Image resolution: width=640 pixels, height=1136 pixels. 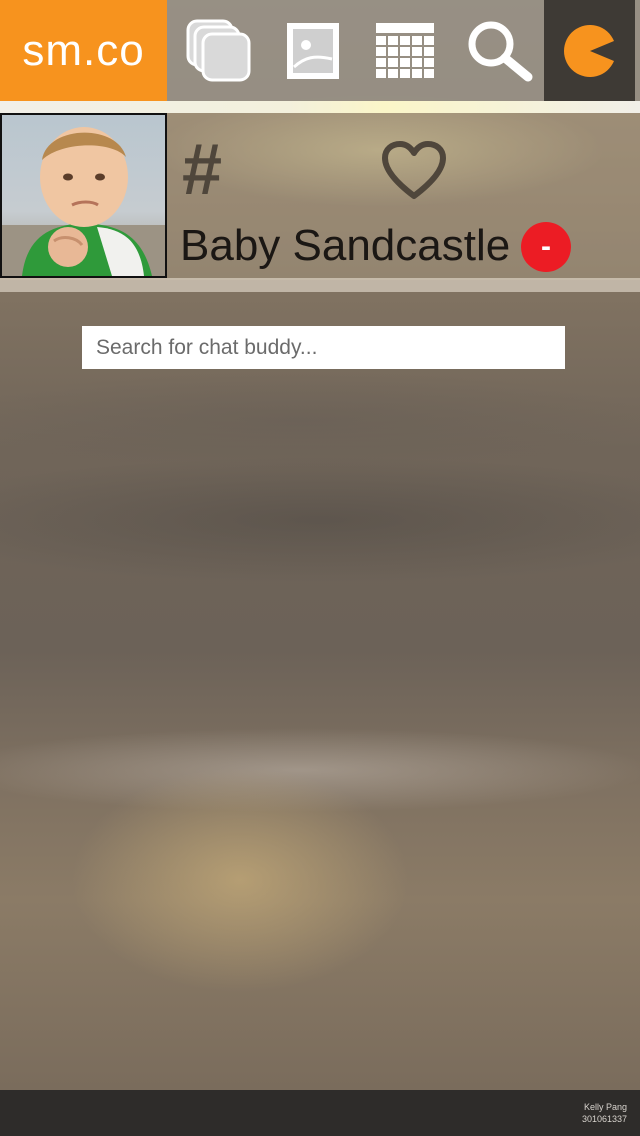 I want to click on baby-photo, so click(x=83, y=195).